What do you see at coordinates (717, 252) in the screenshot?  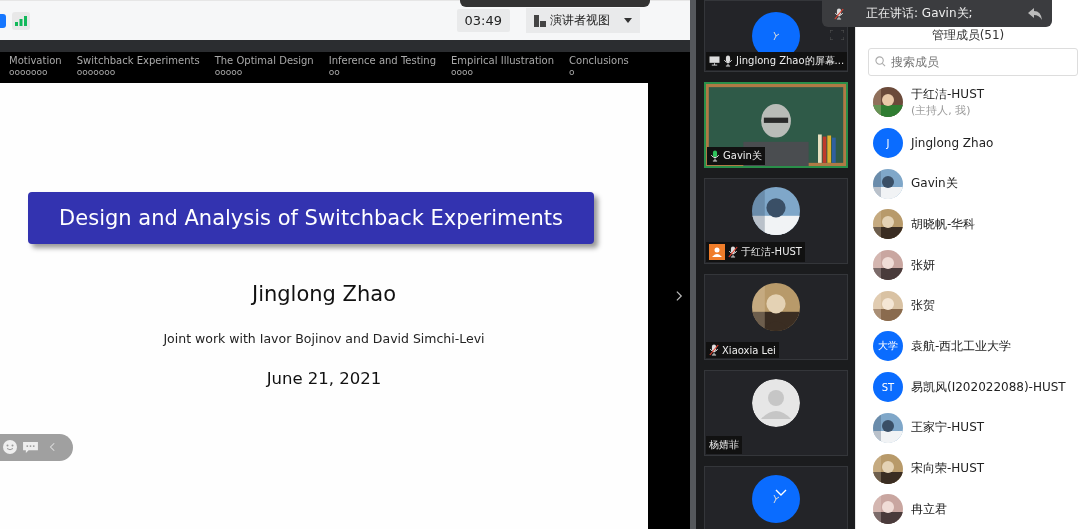 I see `host-icon` at bounding box center [717, 252].